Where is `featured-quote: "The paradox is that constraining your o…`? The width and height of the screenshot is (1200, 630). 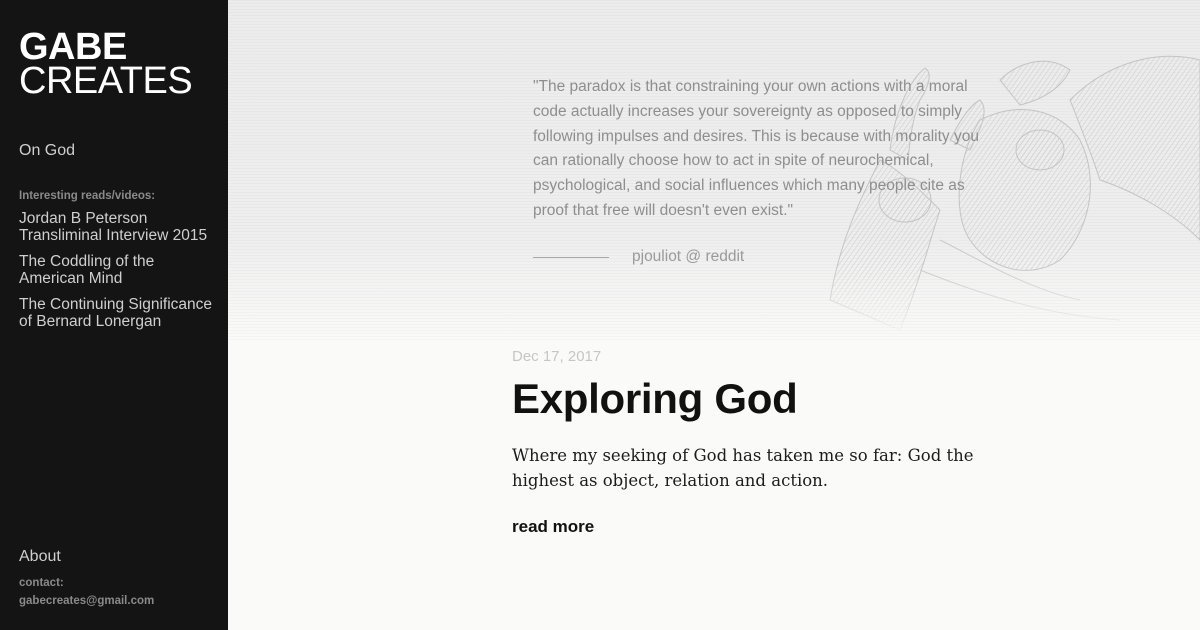
featured-quote: "The paradox is that constraining your o… is located at coordinates (756, 148).